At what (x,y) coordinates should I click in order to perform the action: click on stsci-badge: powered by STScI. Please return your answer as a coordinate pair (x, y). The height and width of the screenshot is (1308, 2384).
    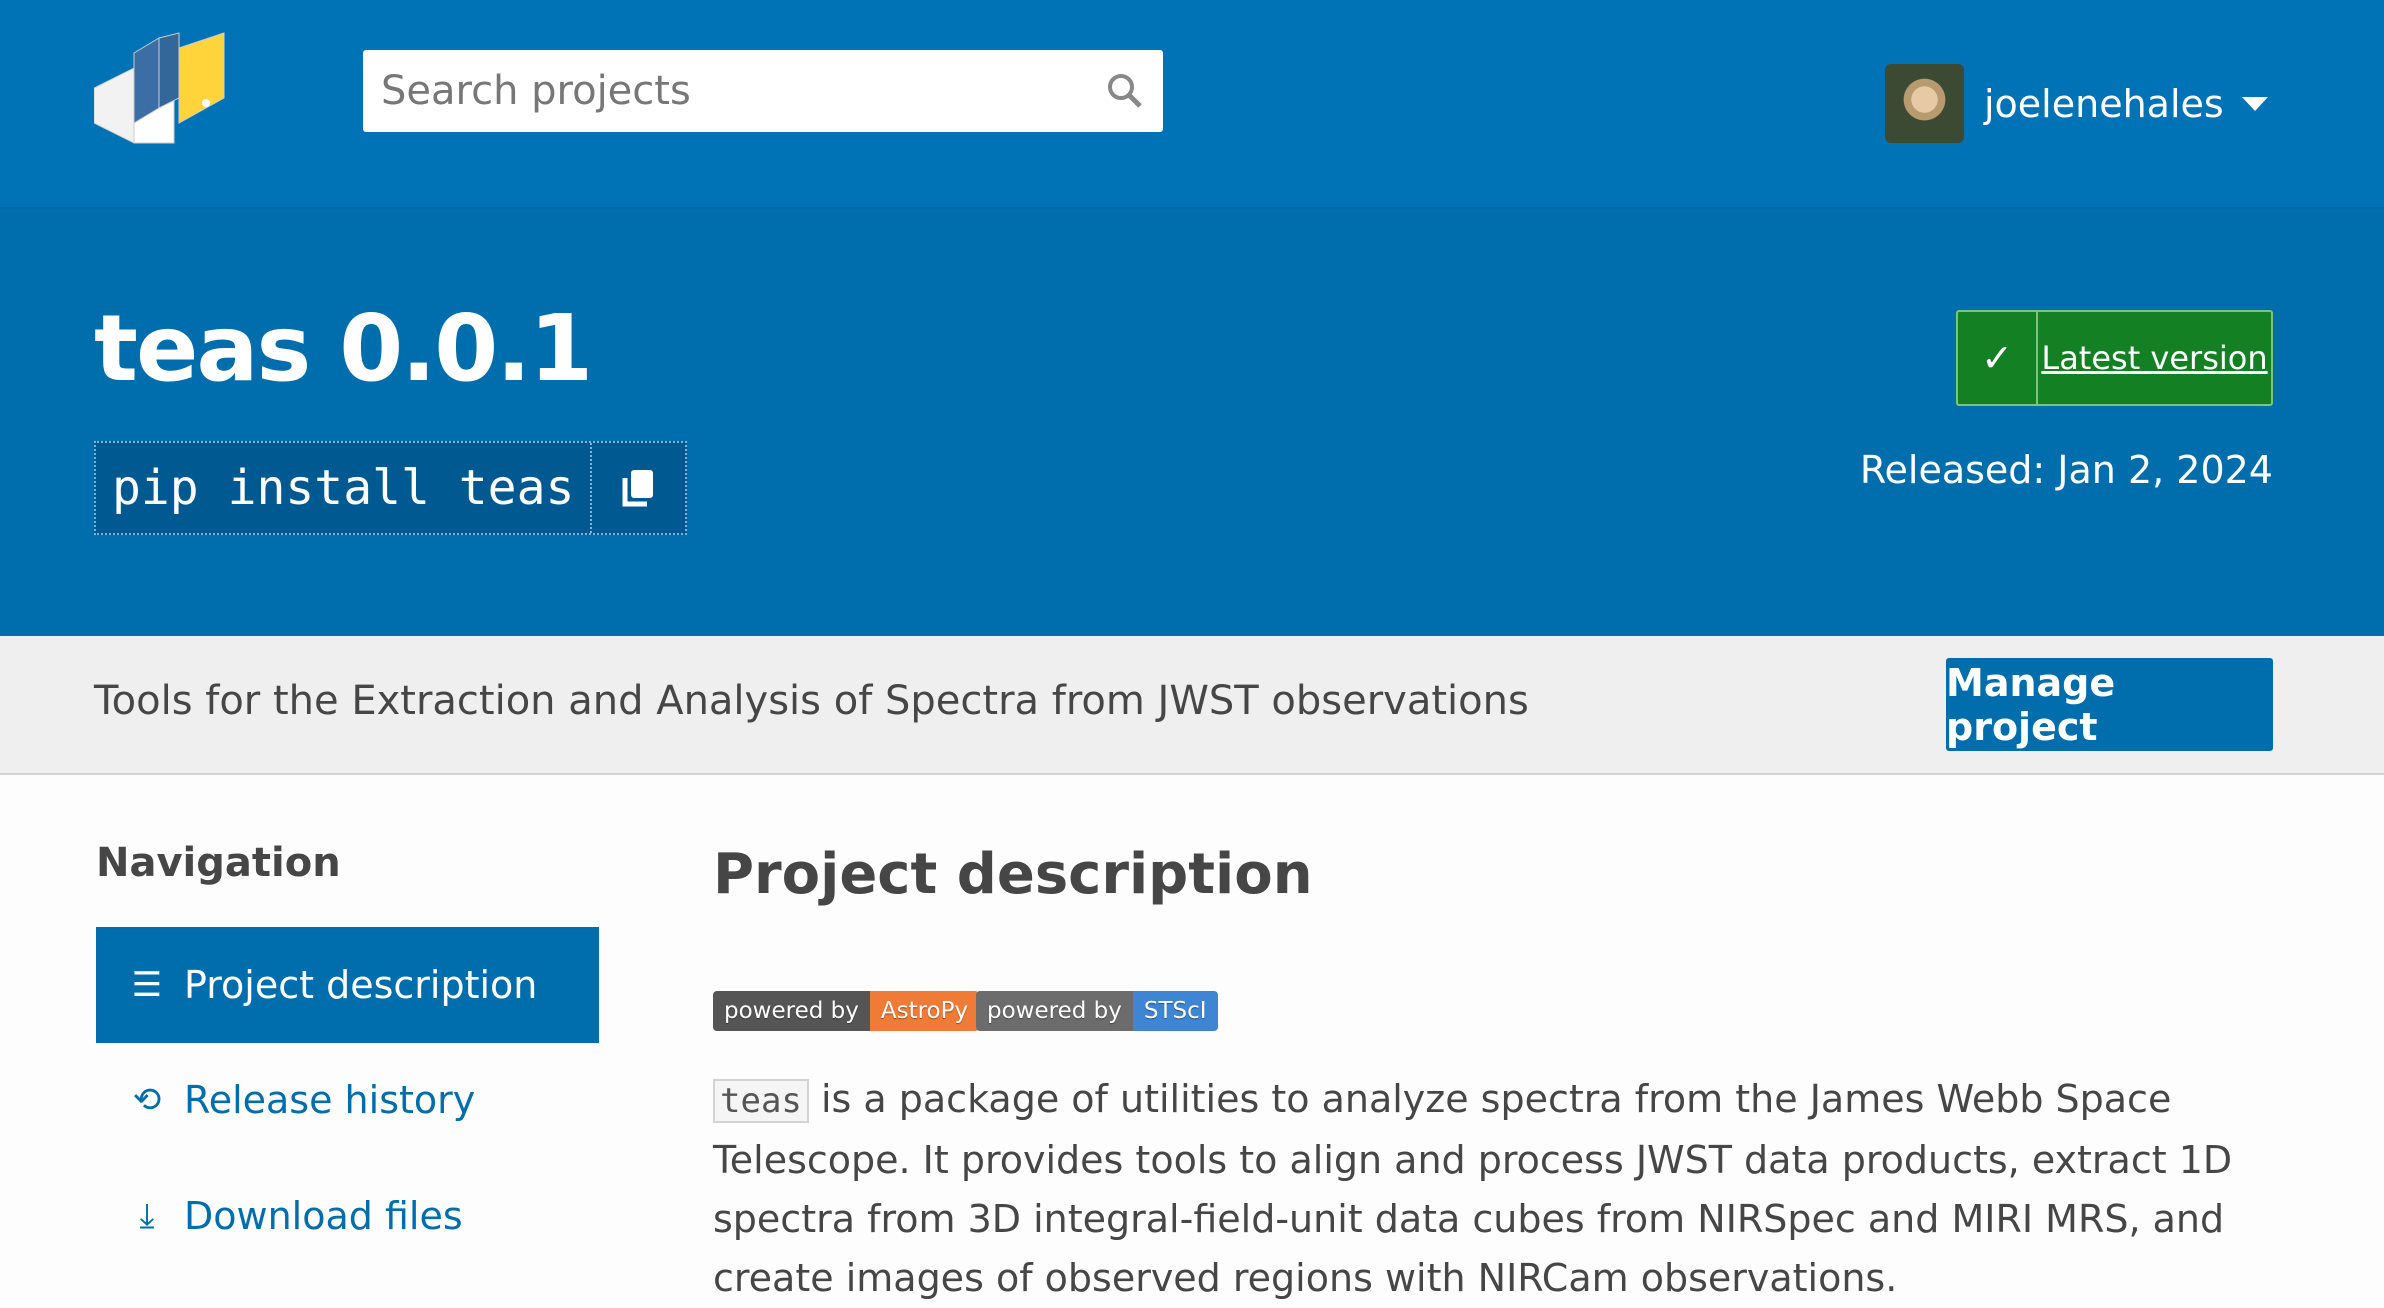
    Looking at the image, I should click on (1097, 1011).